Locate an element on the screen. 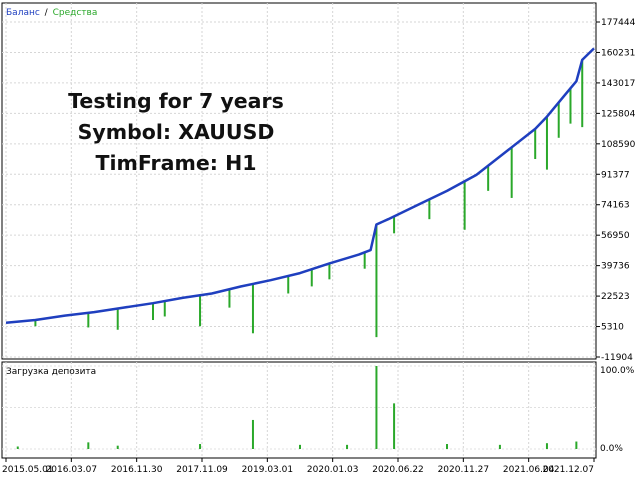 Image resolution: width=640 pixels, height=480 pixels. sub-ytick-top: 100.0% is located at coordinates (617, 371).